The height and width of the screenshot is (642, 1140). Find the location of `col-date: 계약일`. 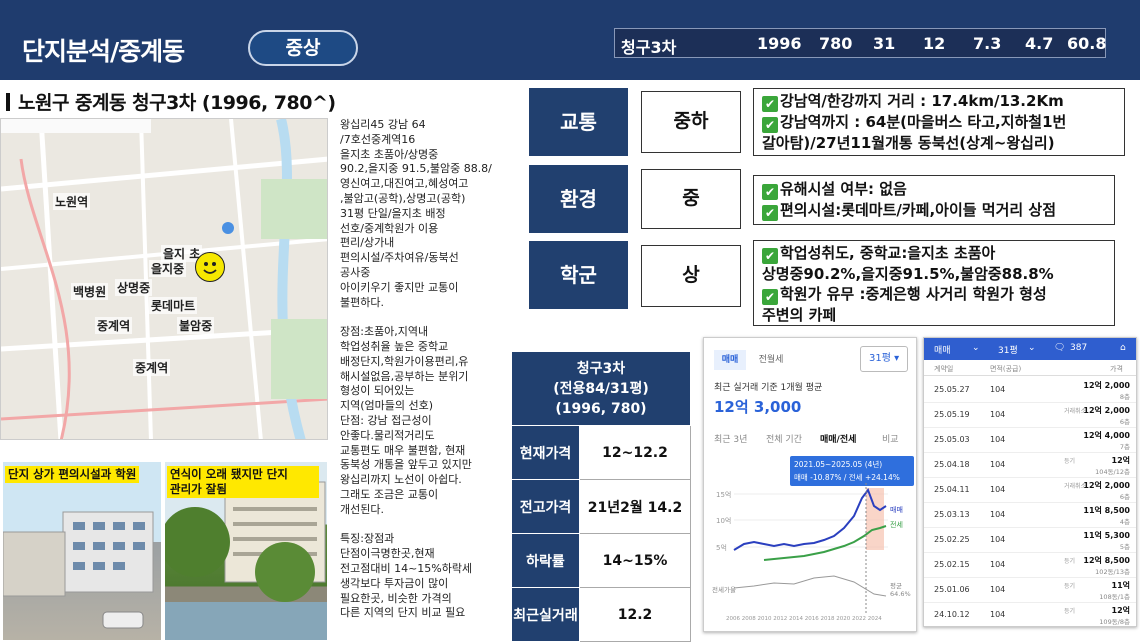

col-date: 계약일 is located at coordinates (944, 369).